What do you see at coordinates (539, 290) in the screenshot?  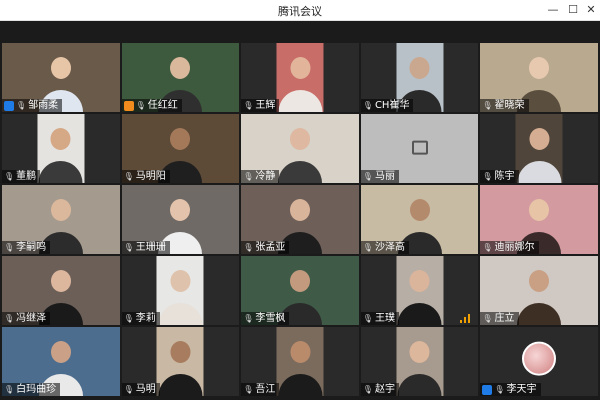 I see `participant-tile: 🎙 庄立` at bounding box center [539, 290].